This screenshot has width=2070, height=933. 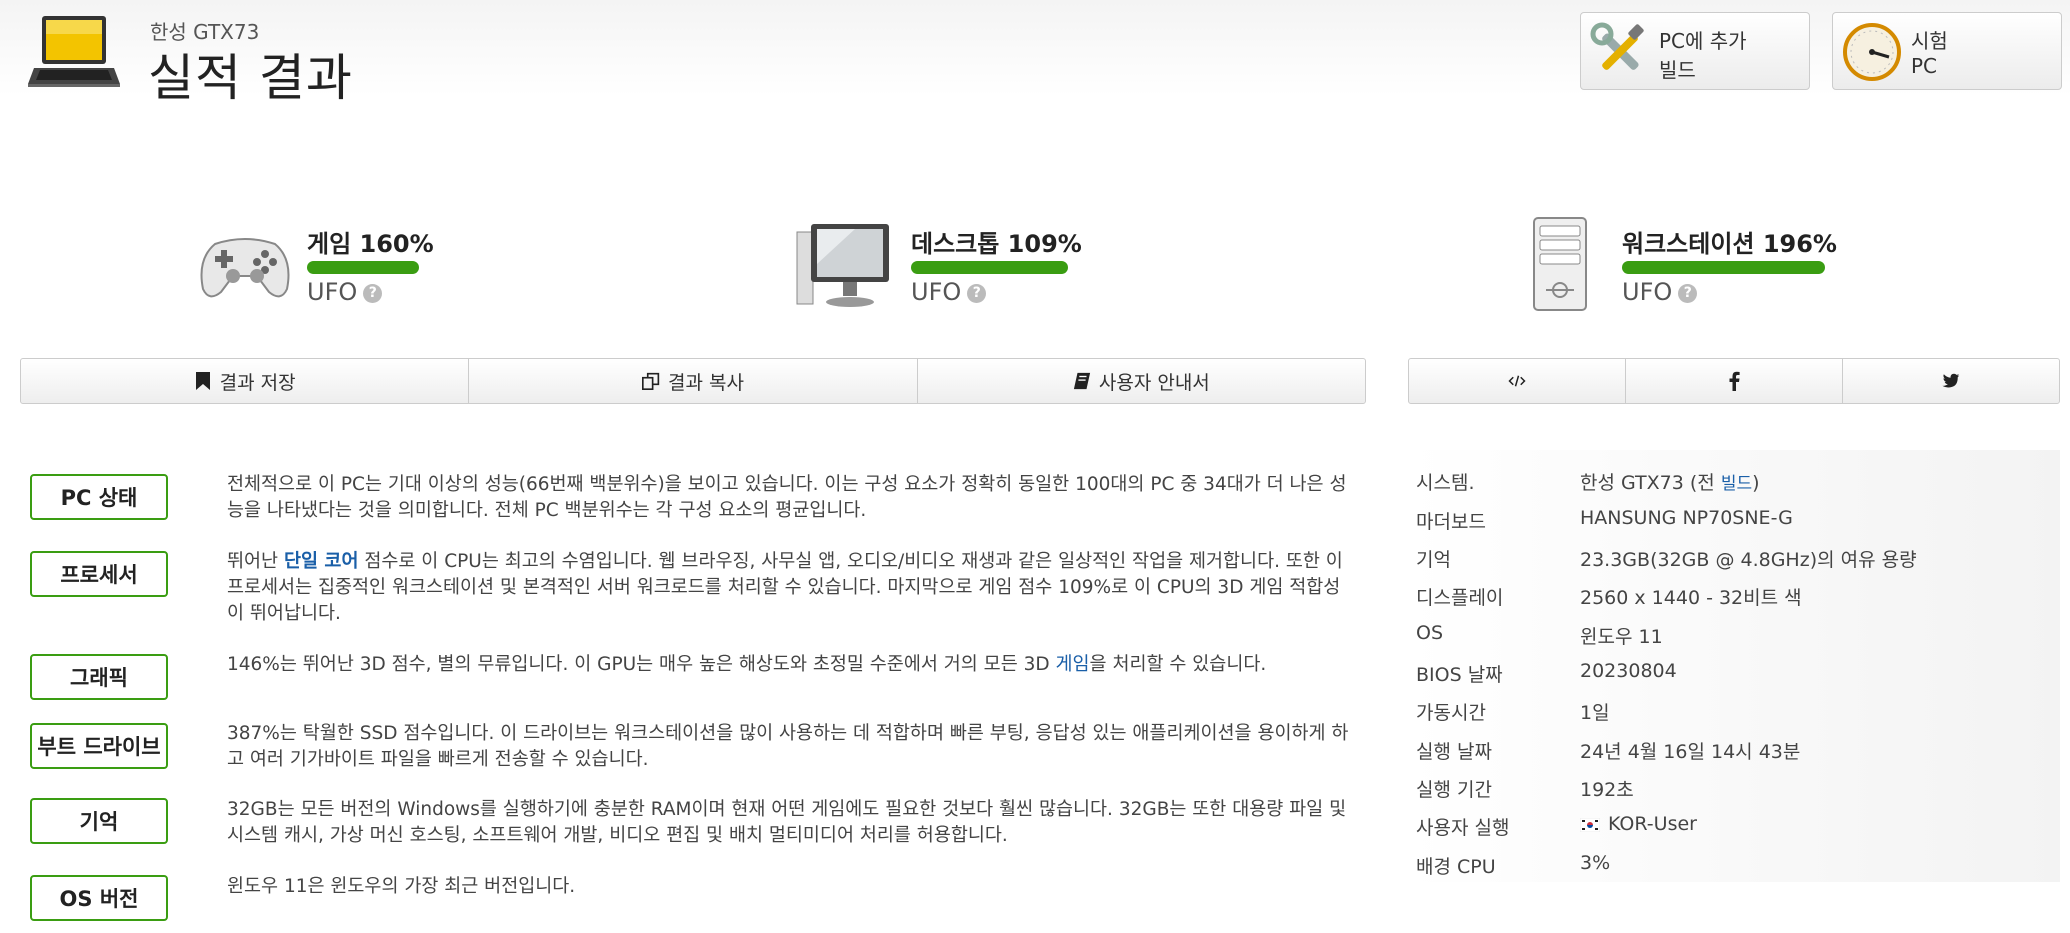 What do you see at coordinates (1607, 790) in the screenshot?
I see `spec-value-run-duration: 192초` at bounding box center [1607, 790].